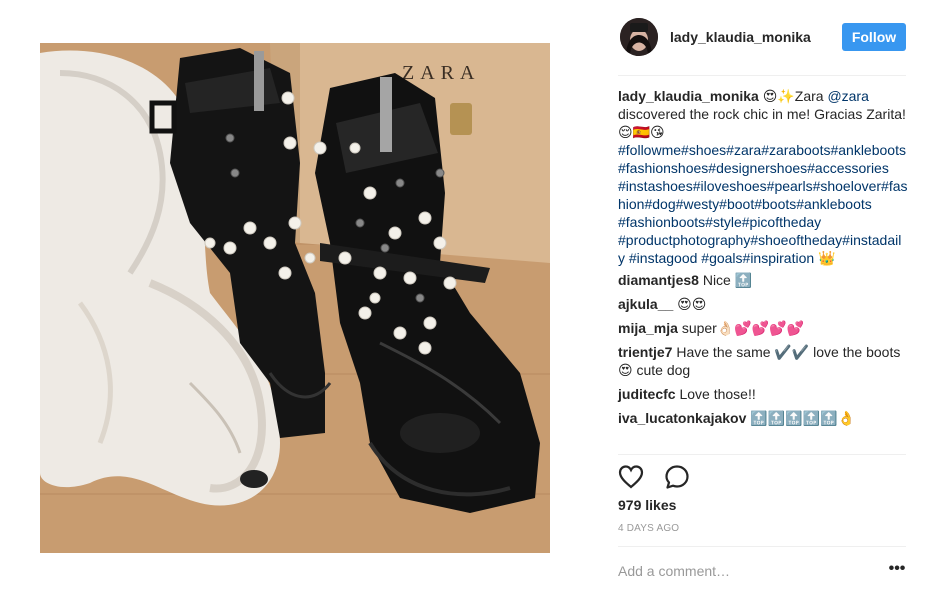 This screenshot has height=598, width=927. I want to click on comment-username: mija_mja, so click(648, 328).